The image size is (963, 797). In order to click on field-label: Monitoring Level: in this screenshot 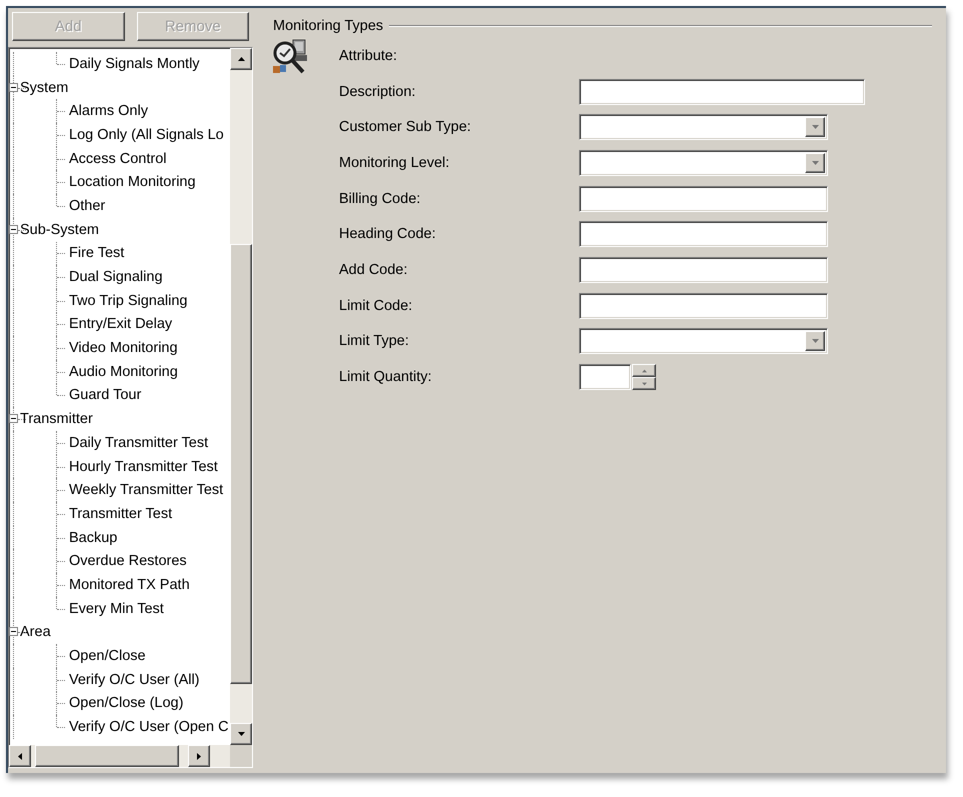, I will do `click(394, 162)`.